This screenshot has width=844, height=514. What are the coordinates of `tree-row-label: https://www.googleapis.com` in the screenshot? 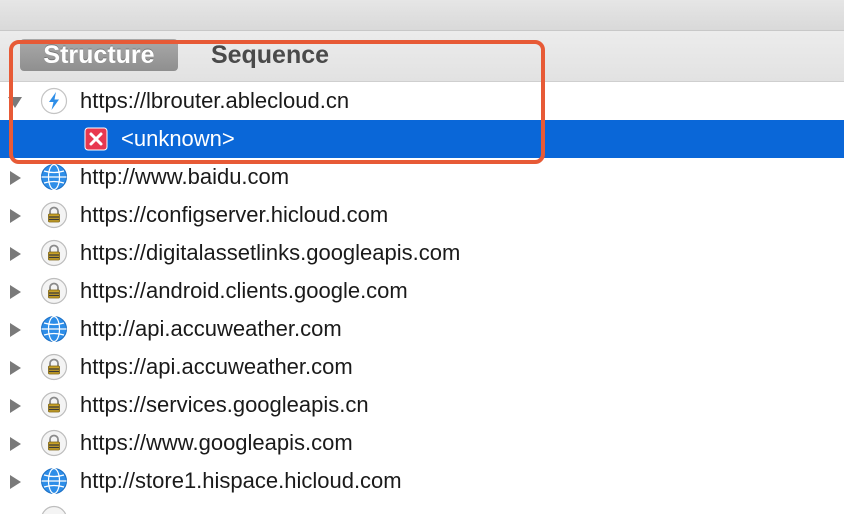 It's located at (216, 442).